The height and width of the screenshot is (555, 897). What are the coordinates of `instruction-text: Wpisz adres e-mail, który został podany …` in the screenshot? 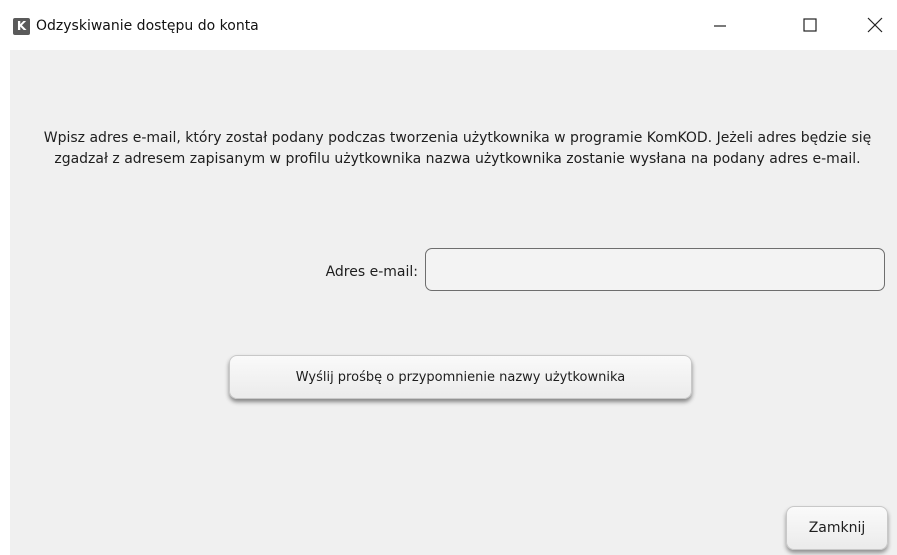 It's located at (457, 148).